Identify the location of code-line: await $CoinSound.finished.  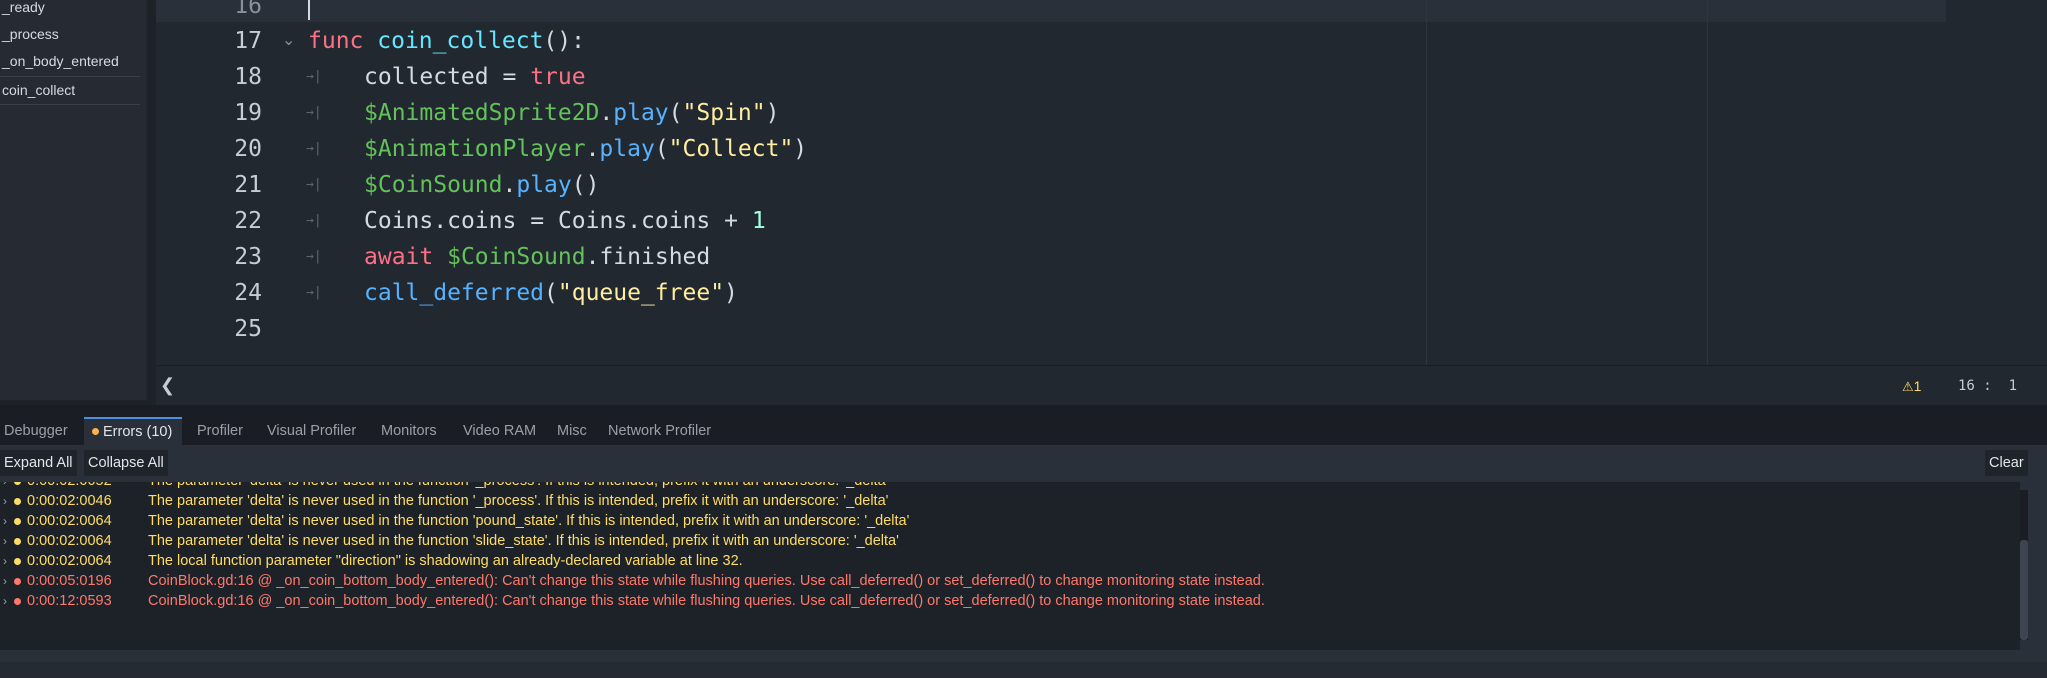
(537, 257).